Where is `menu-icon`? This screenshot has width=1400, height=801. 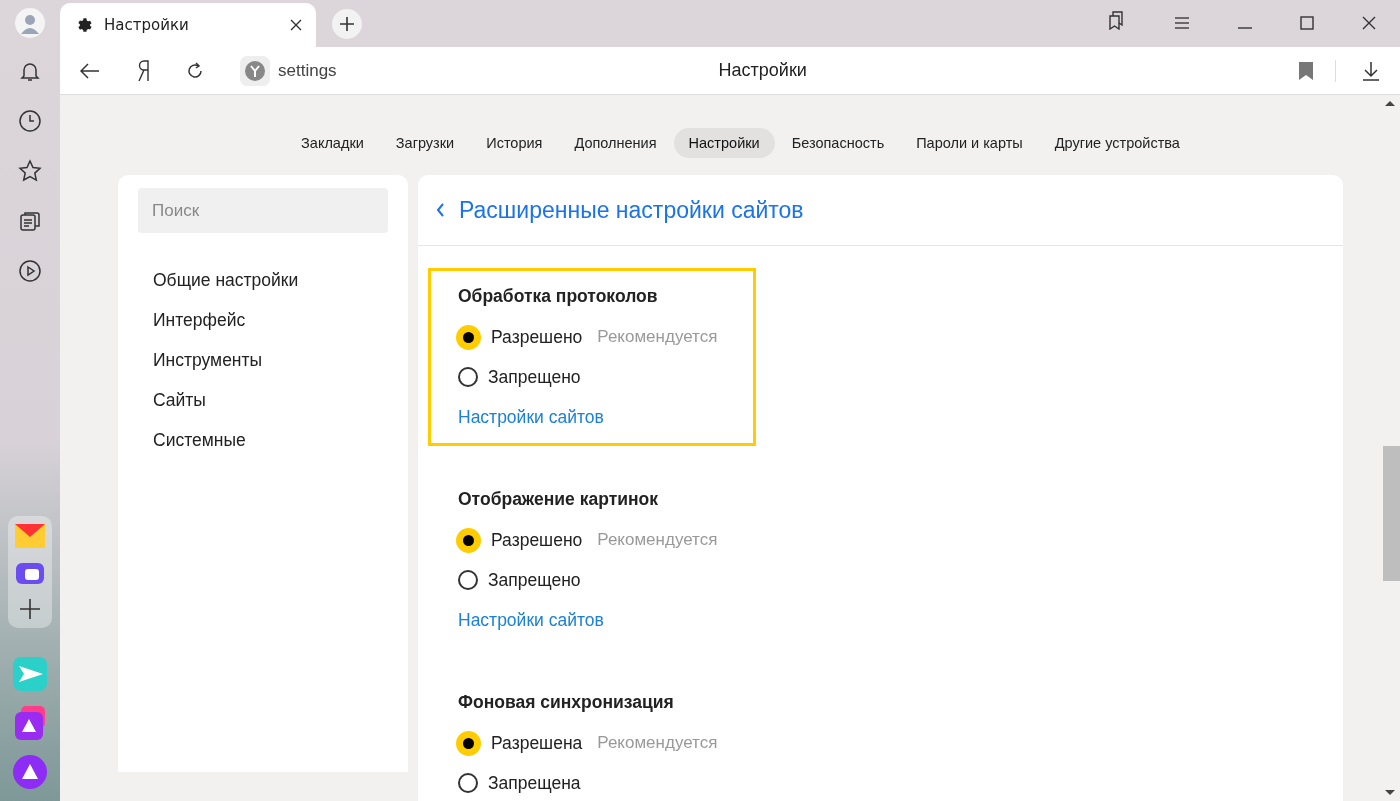
menu-icon is located at coordinates (1182, 23).